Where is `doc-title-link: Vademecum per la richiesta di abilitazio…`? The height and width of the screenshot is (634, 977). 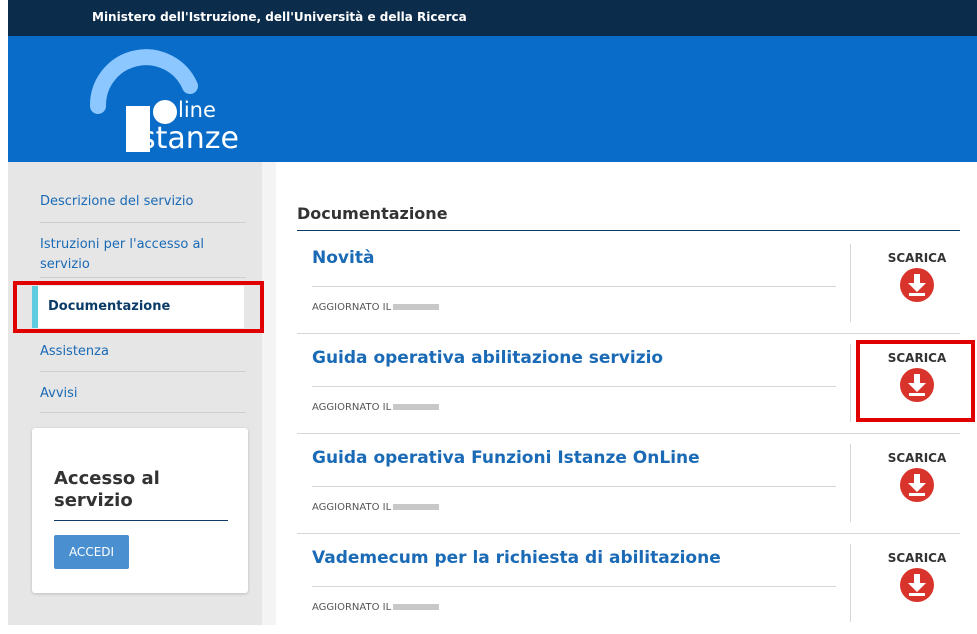 doc-title-link: Vademecum per la richiesta di abilitazio… is located at coordinates (516, 558).